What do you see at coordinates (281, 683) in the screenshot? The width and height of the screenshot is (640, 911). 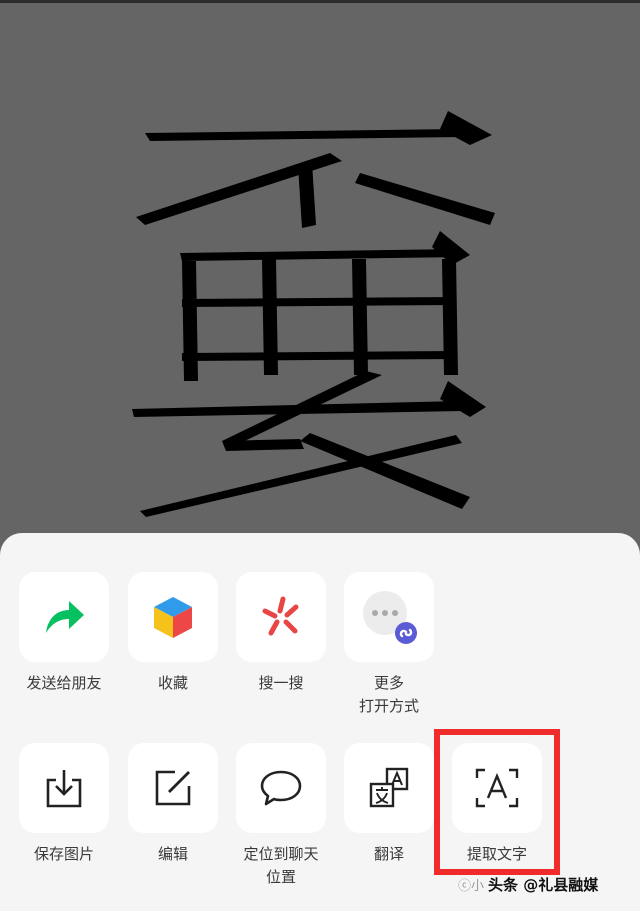 I see `search-label: 搜一搜` at bounding box center [281, 683].